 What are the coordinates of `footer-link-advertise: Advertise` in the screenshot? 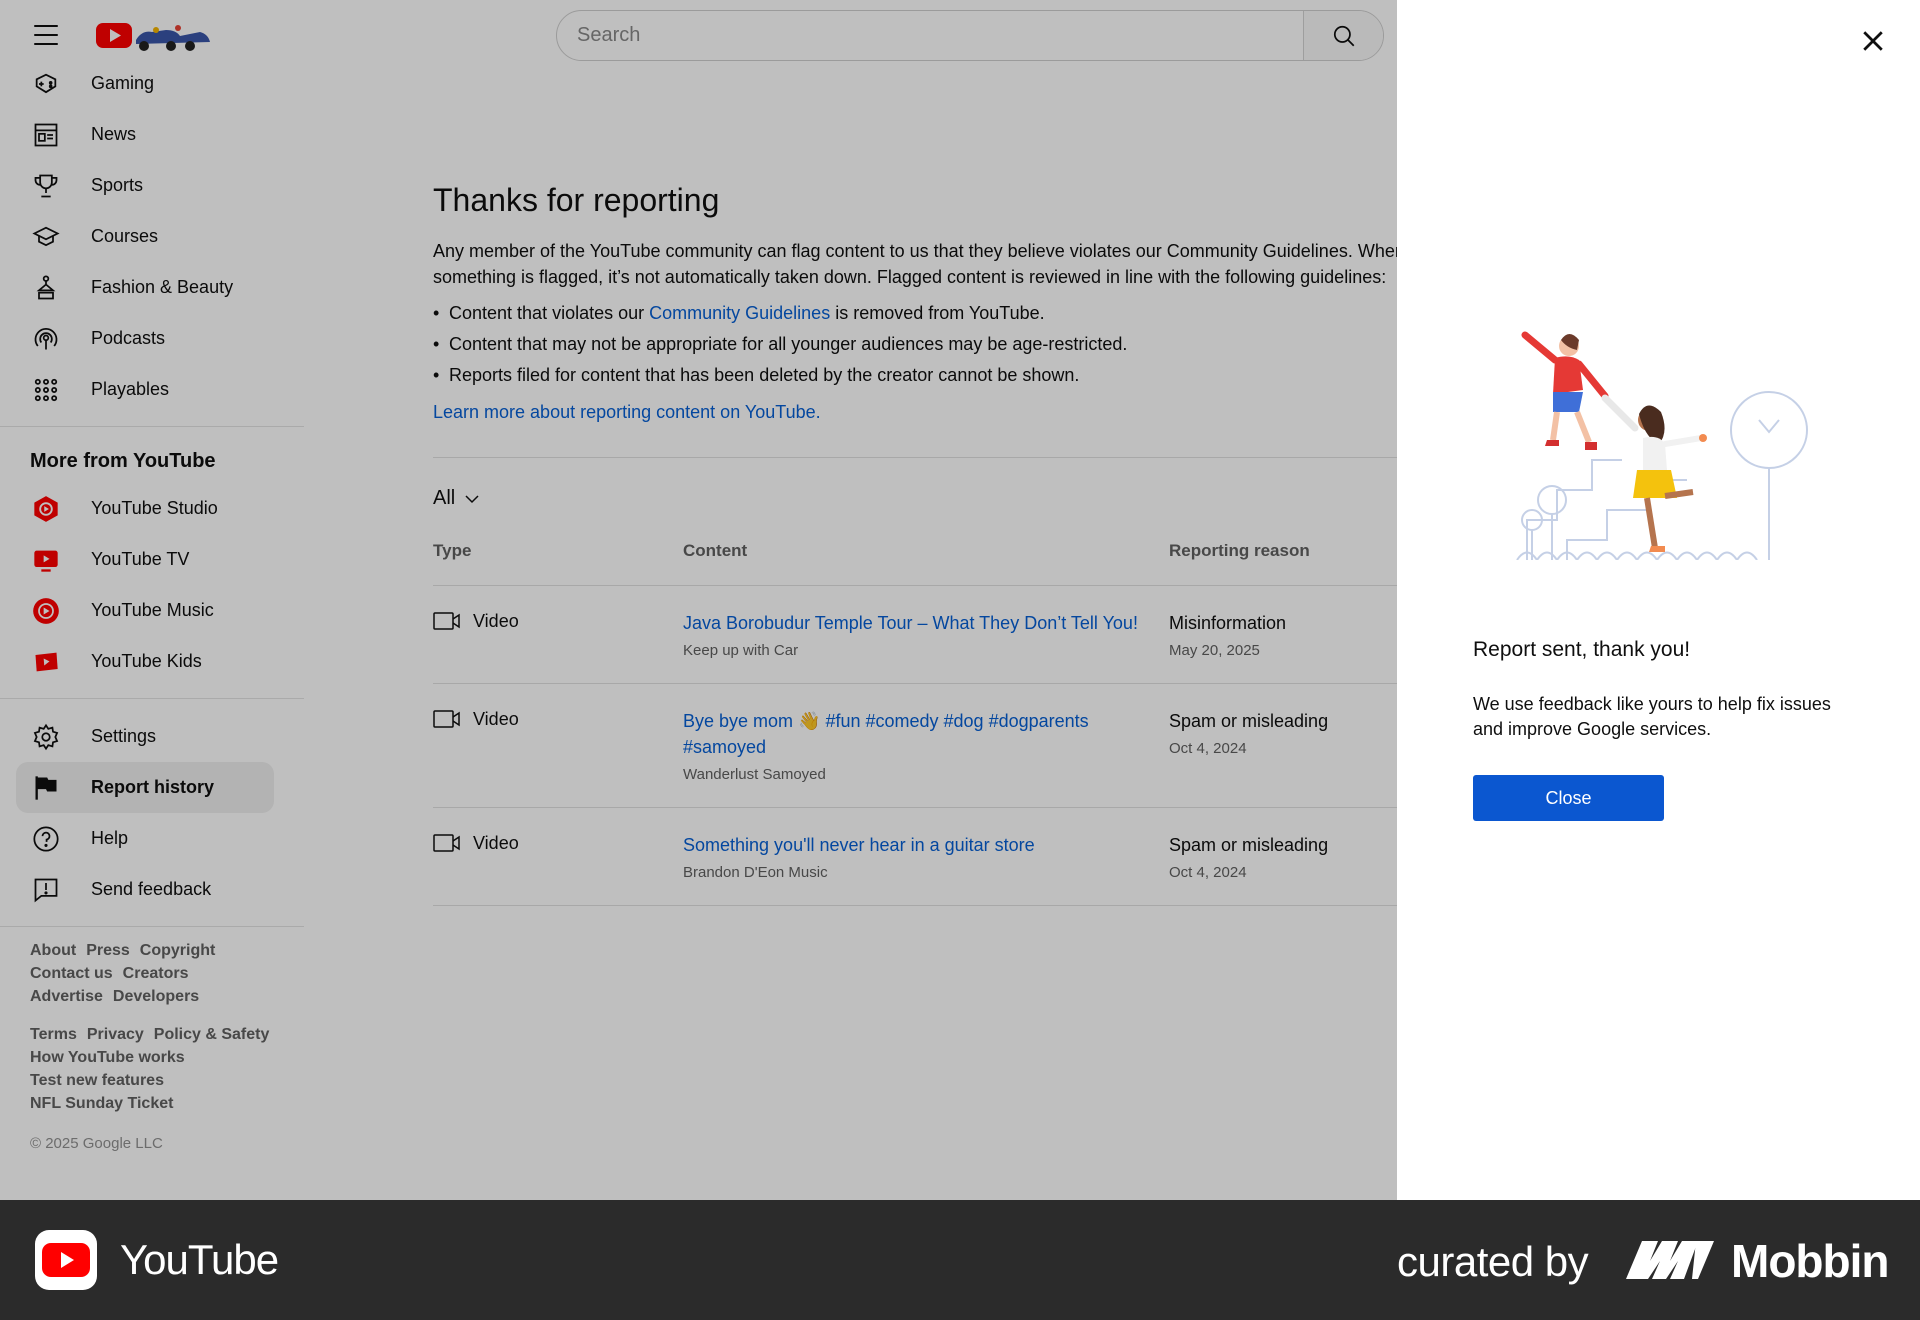 It's located at (66, 996).